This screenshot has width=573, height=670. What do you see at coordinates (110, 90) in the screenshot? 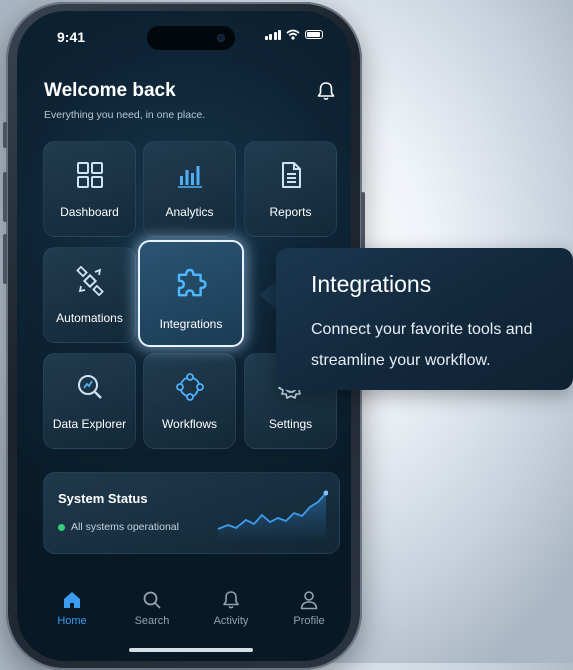
I see `page-title: Welcome back` at bounding box center [110, 90].